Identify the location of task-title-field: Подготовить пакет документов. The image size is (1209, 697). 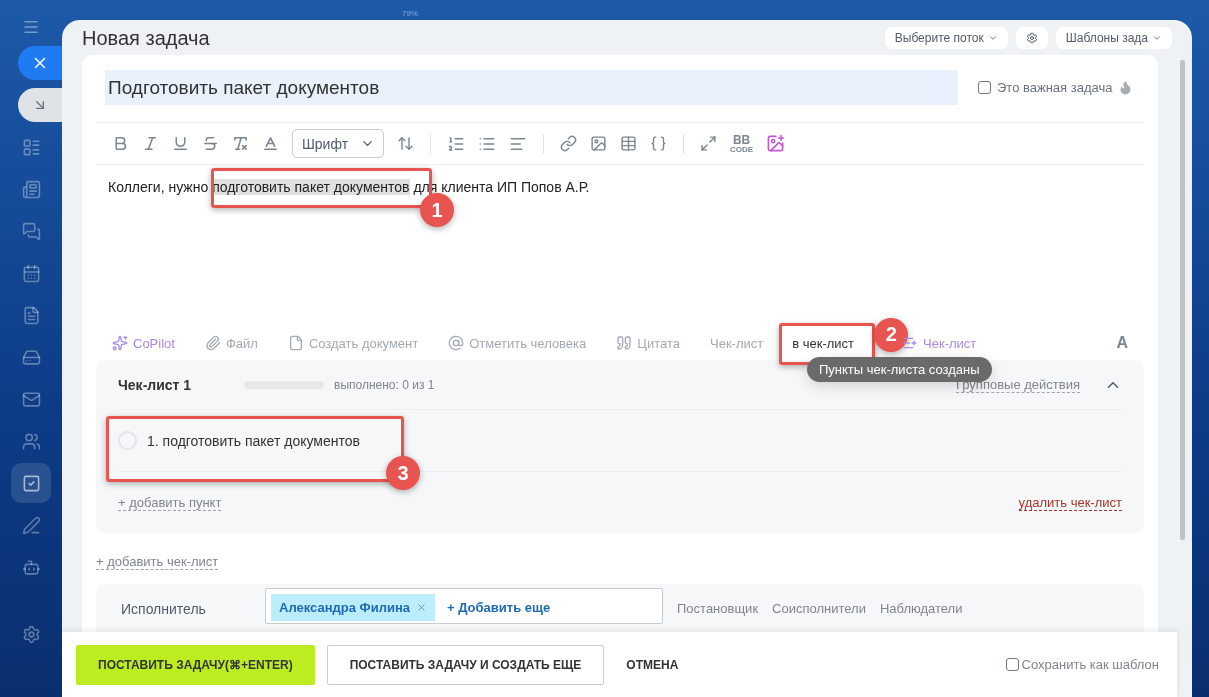
(531, 87).